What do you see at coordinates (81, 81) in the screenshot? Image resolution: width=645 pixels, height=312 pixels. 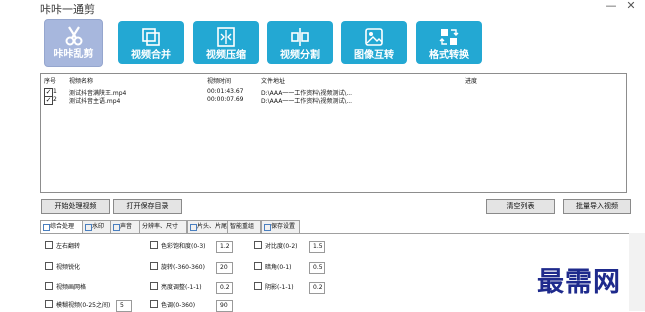 I see `header-name: 视频名称` at bounding box center [81, 81].